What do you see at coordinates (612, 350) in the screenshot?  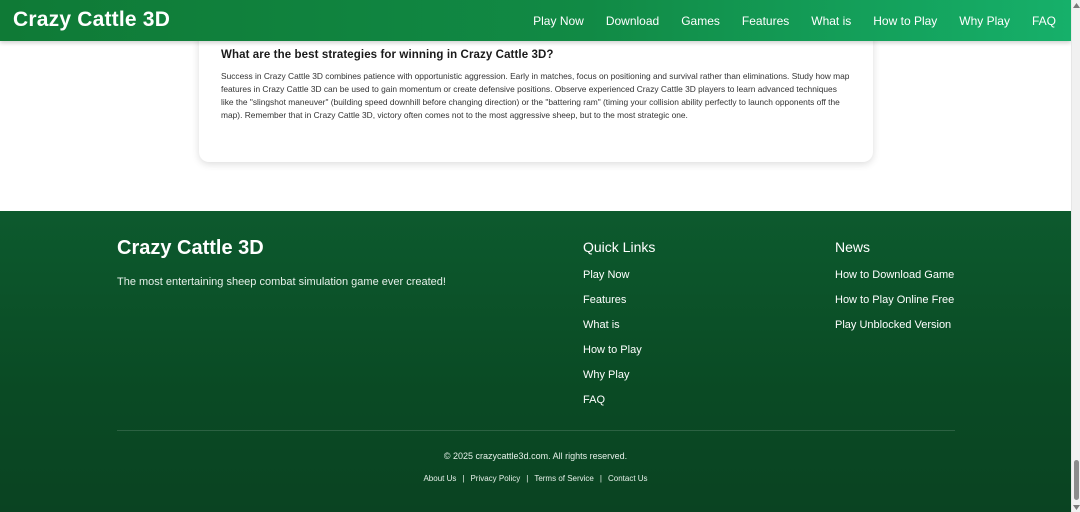 I see `footer-link-how-to-play: How to Play` at bounding box center [612, 350].